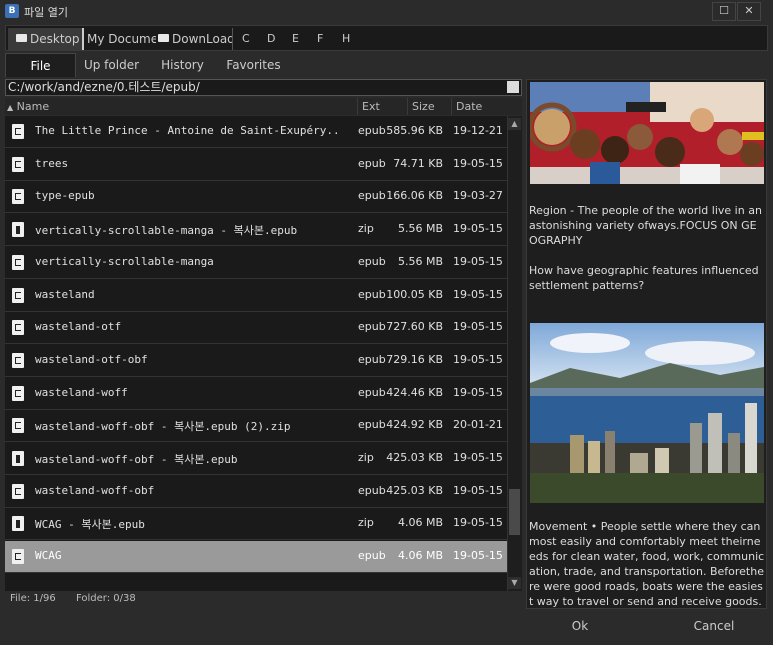  I want to click on scroll-thumb, so click(514, 512).